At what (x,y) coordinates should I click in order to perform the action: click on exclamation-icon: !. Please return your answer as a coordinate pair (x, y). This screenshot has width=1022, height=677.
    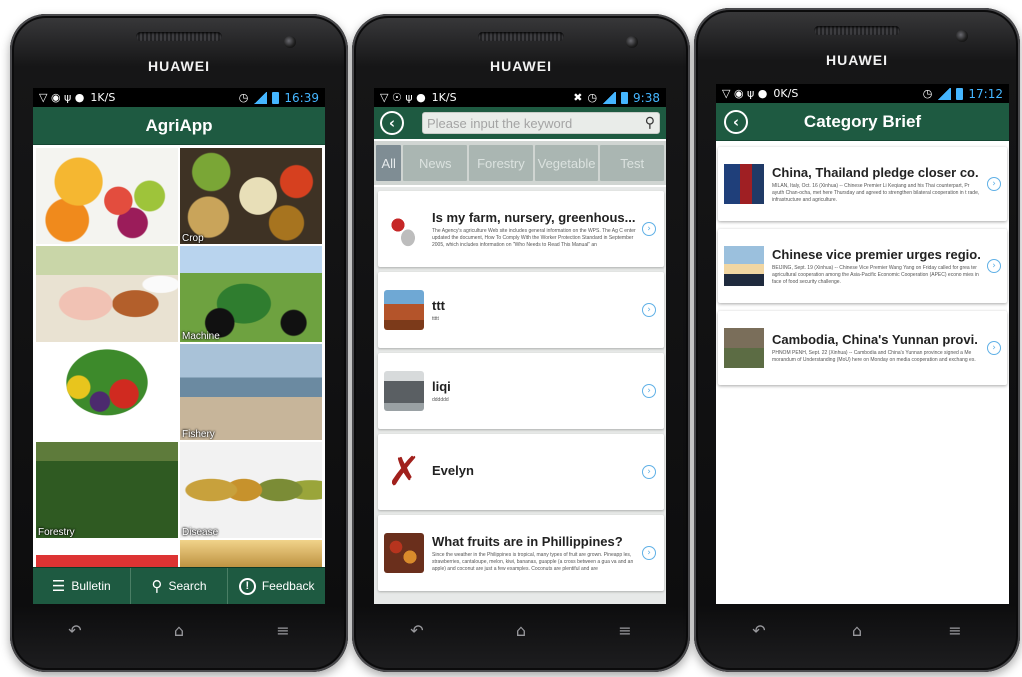
    Looking at the image, I should click on (247, 586).